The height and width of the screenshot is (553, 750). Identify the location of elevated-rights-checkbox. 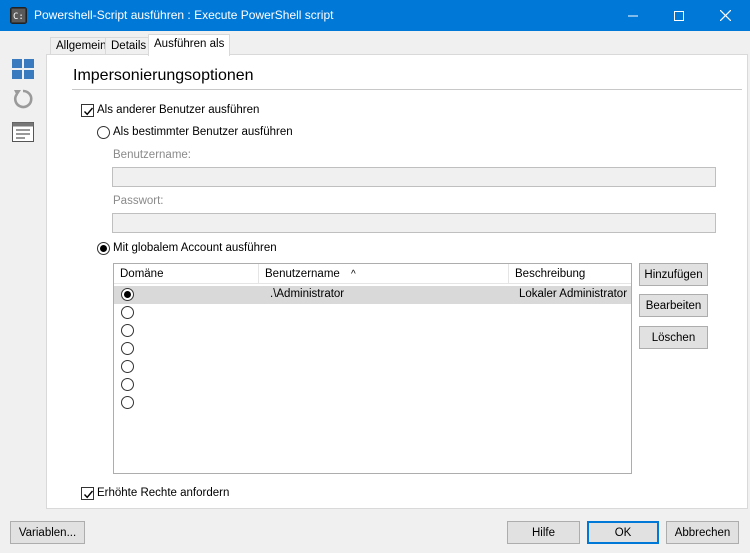
(87, 493).